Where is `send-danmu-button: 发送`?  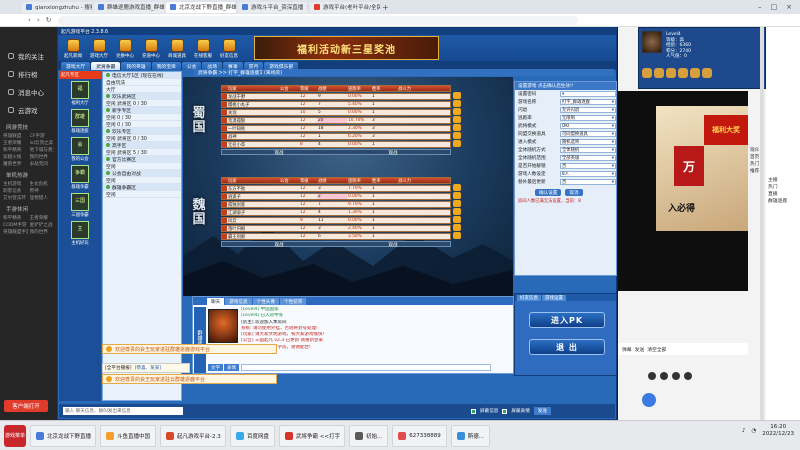
send-danmu-button: 发送 is located at coordinates (640, 349).